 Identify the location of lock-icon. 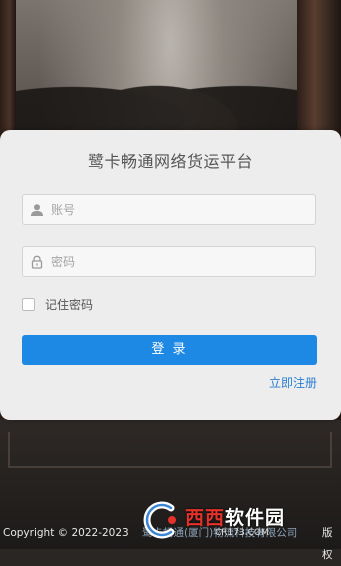
(37, 261).